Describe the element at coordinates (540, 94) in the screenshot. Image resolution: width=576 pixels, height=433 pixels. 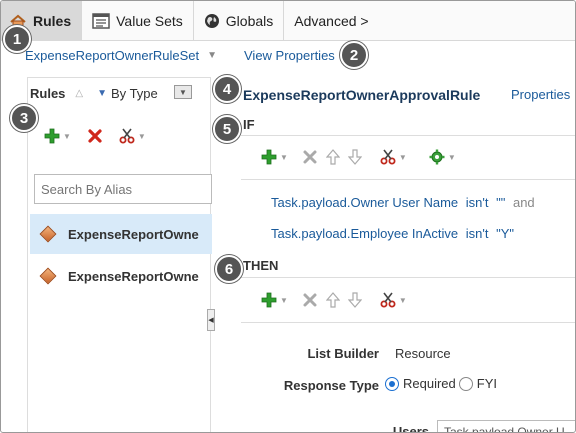
I see `properties-link: Properties` at that location.